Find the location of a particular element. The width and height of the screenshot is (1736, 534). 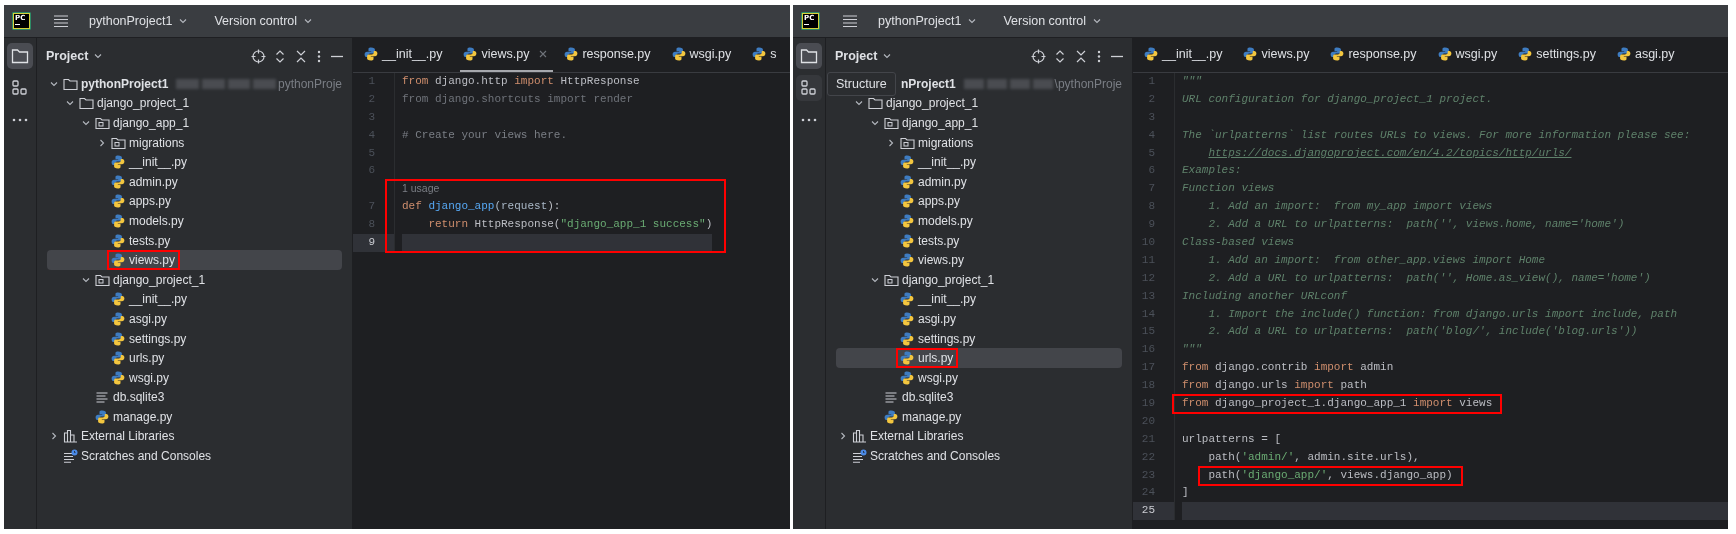

code-line: def django_app(request): is located at coordinates (482, 207).